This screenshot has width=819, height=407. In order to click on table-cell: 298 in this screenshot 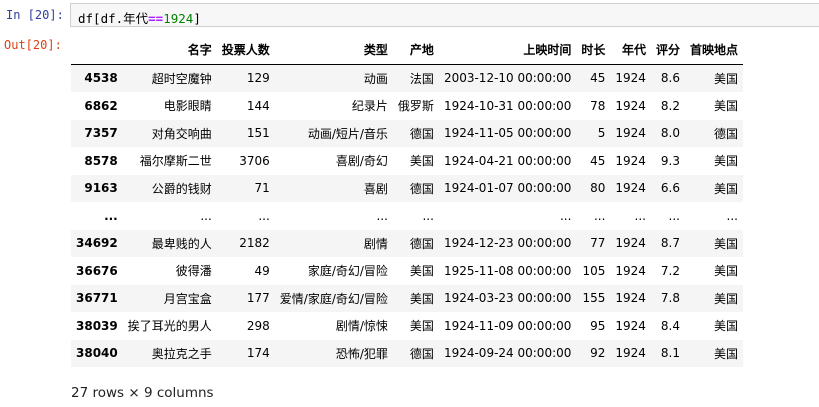, I will do `click(258, 325)`.